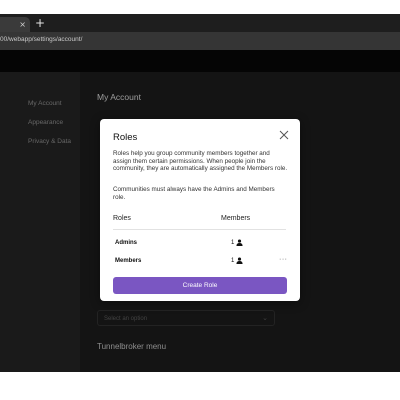 The width and height of the screenshot is (400, 400). What do you see at coordinates (126, 243) in the screenshot?
I see `role-row-admins: Admins` at bounding box center [126, 243].